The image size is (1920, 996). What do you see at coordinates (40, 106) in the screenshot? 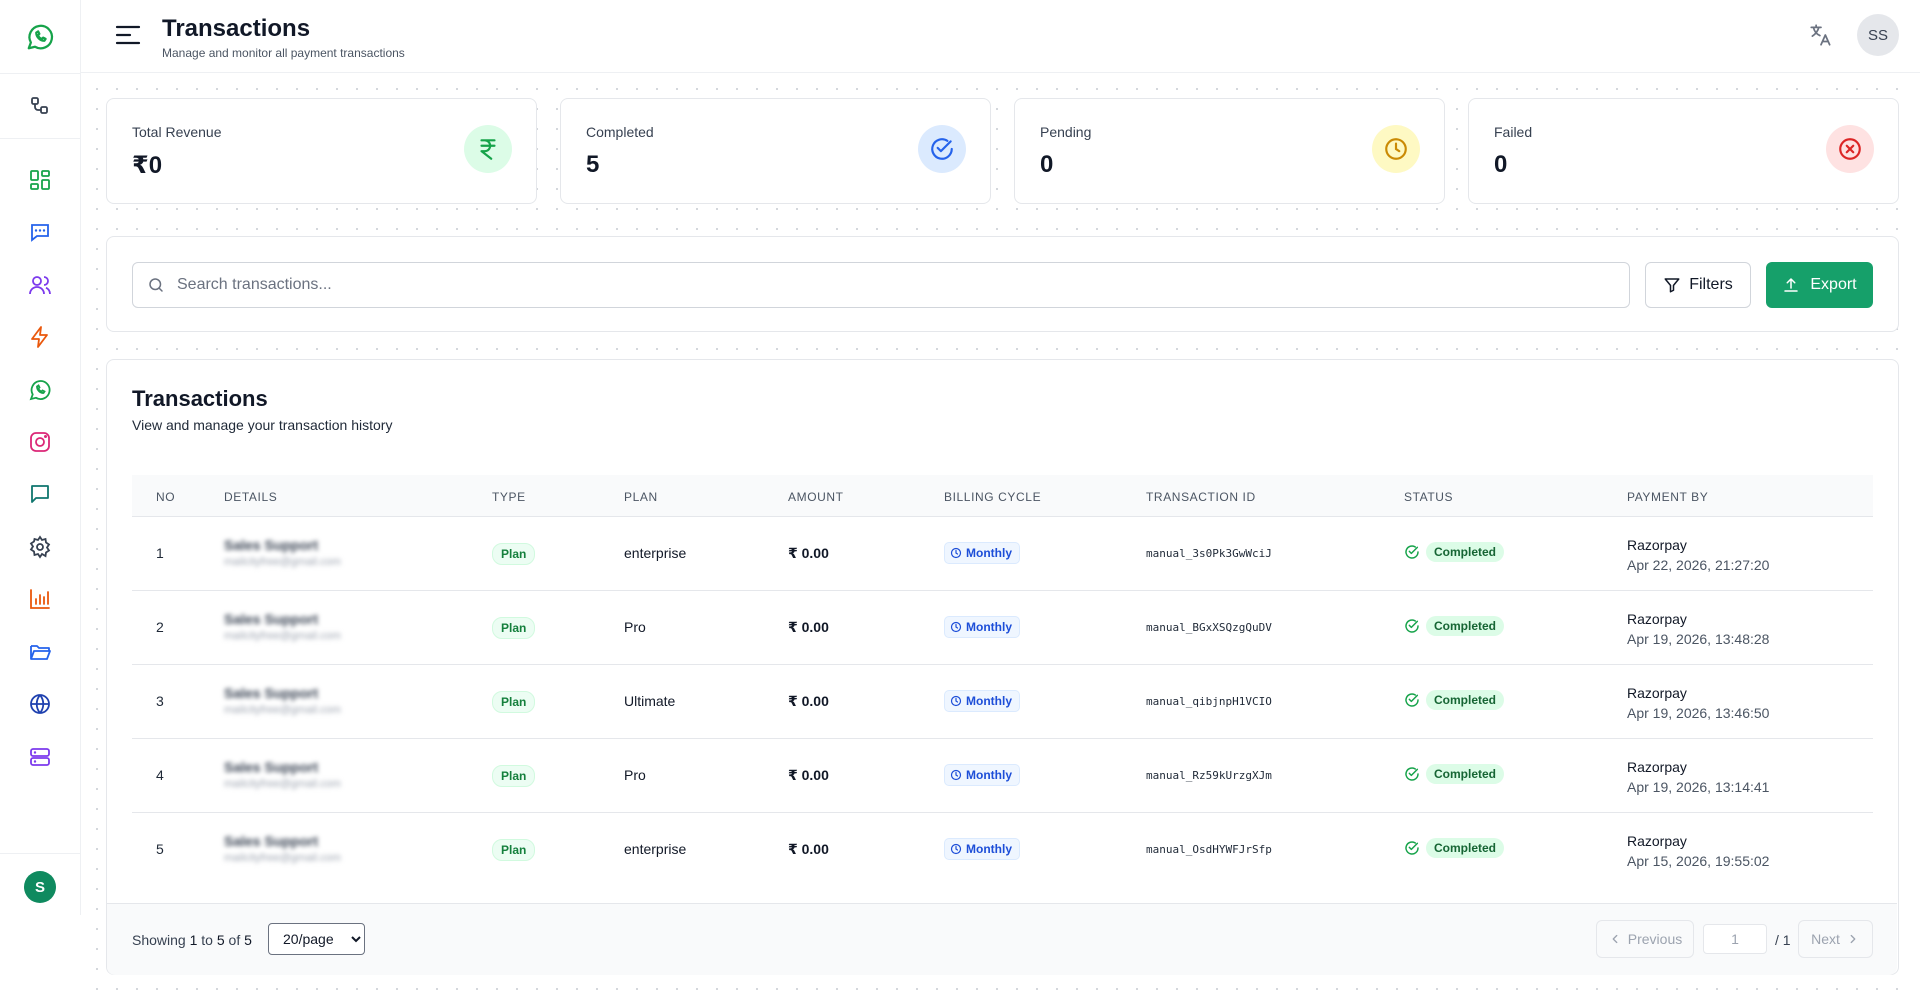
I see `flow-icon` at bounding box center [40, 106].